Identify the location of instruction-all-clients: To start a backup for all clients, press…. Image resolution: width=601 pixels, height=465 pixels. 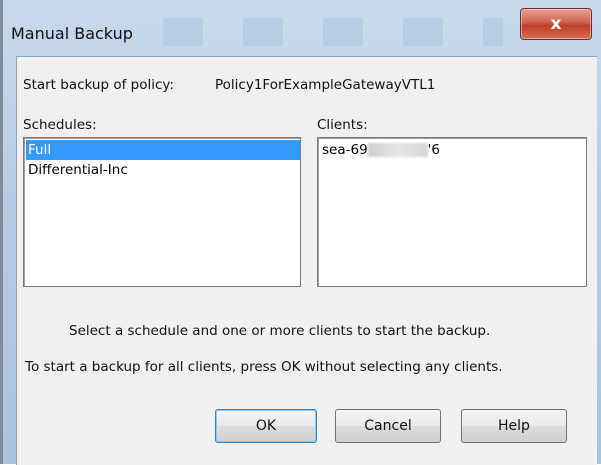
(264, 367).